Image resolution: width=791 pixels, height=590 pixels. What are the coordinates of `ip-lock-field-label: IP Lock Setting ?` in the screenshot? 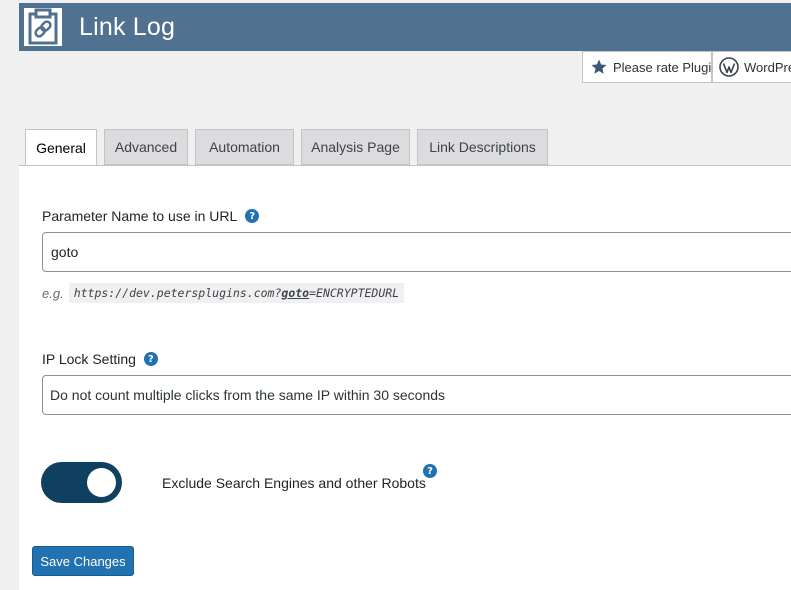 It's located at (100, 359).